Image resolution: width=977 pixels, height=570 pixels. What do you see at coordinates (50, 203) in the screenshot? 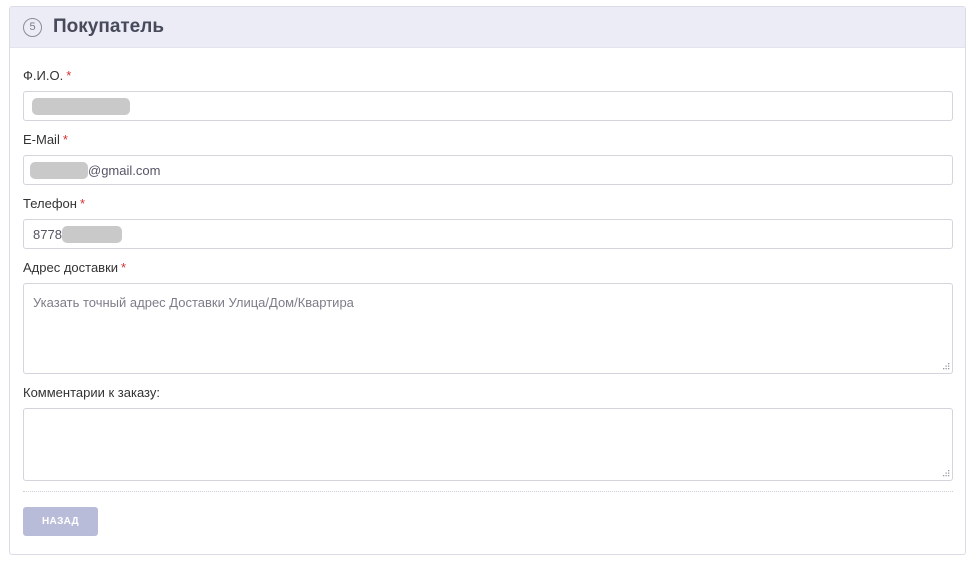
I see `phone-label-text: Телефон` at bounding box center [50, 203].